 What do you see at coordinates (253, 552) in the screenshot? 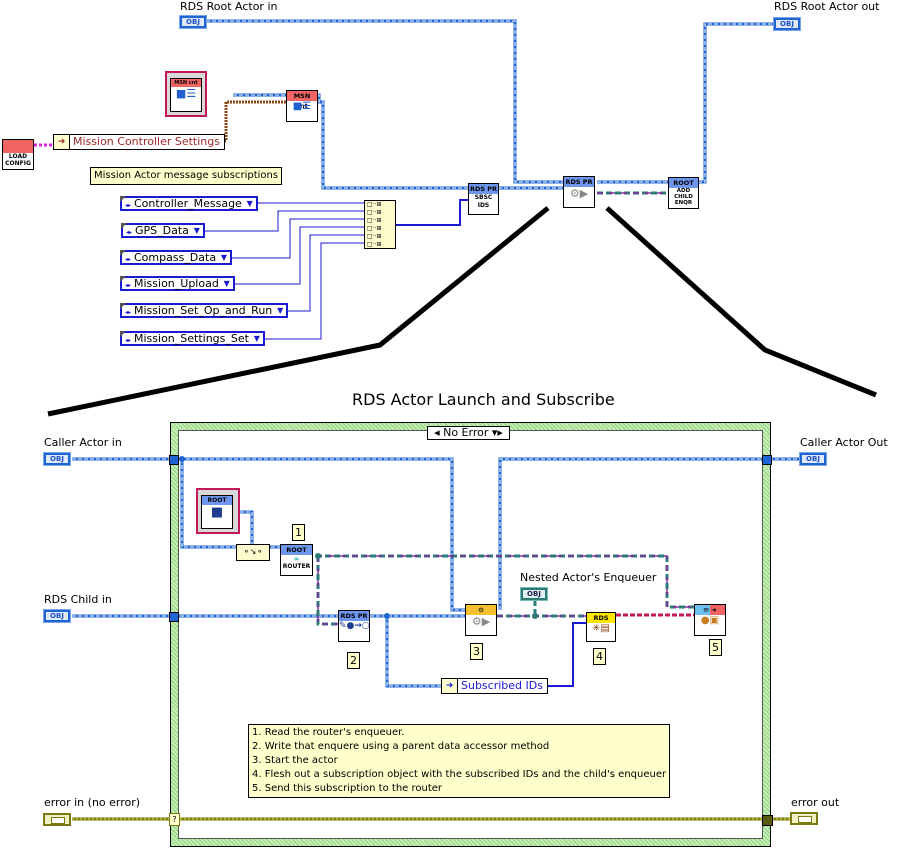
I see `to-more-generic-class-node: ⚬↘⚬` at bounding box center [253, 552].